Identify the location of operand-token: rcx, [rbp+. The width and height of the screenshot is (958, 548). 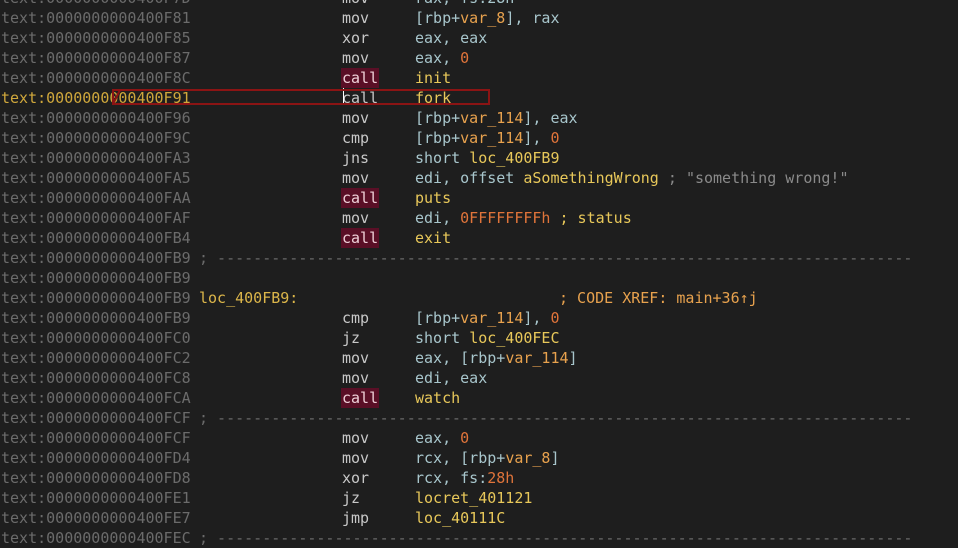
(460, 458).